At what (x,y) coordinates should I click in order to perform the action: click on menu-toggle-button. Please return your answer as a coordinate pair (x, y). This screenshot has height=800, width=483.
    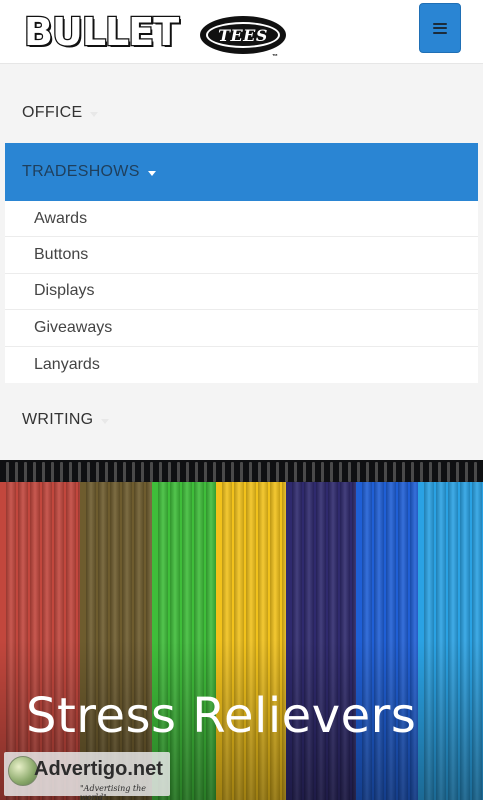
    Looking at the image, I should click on (440, 28).